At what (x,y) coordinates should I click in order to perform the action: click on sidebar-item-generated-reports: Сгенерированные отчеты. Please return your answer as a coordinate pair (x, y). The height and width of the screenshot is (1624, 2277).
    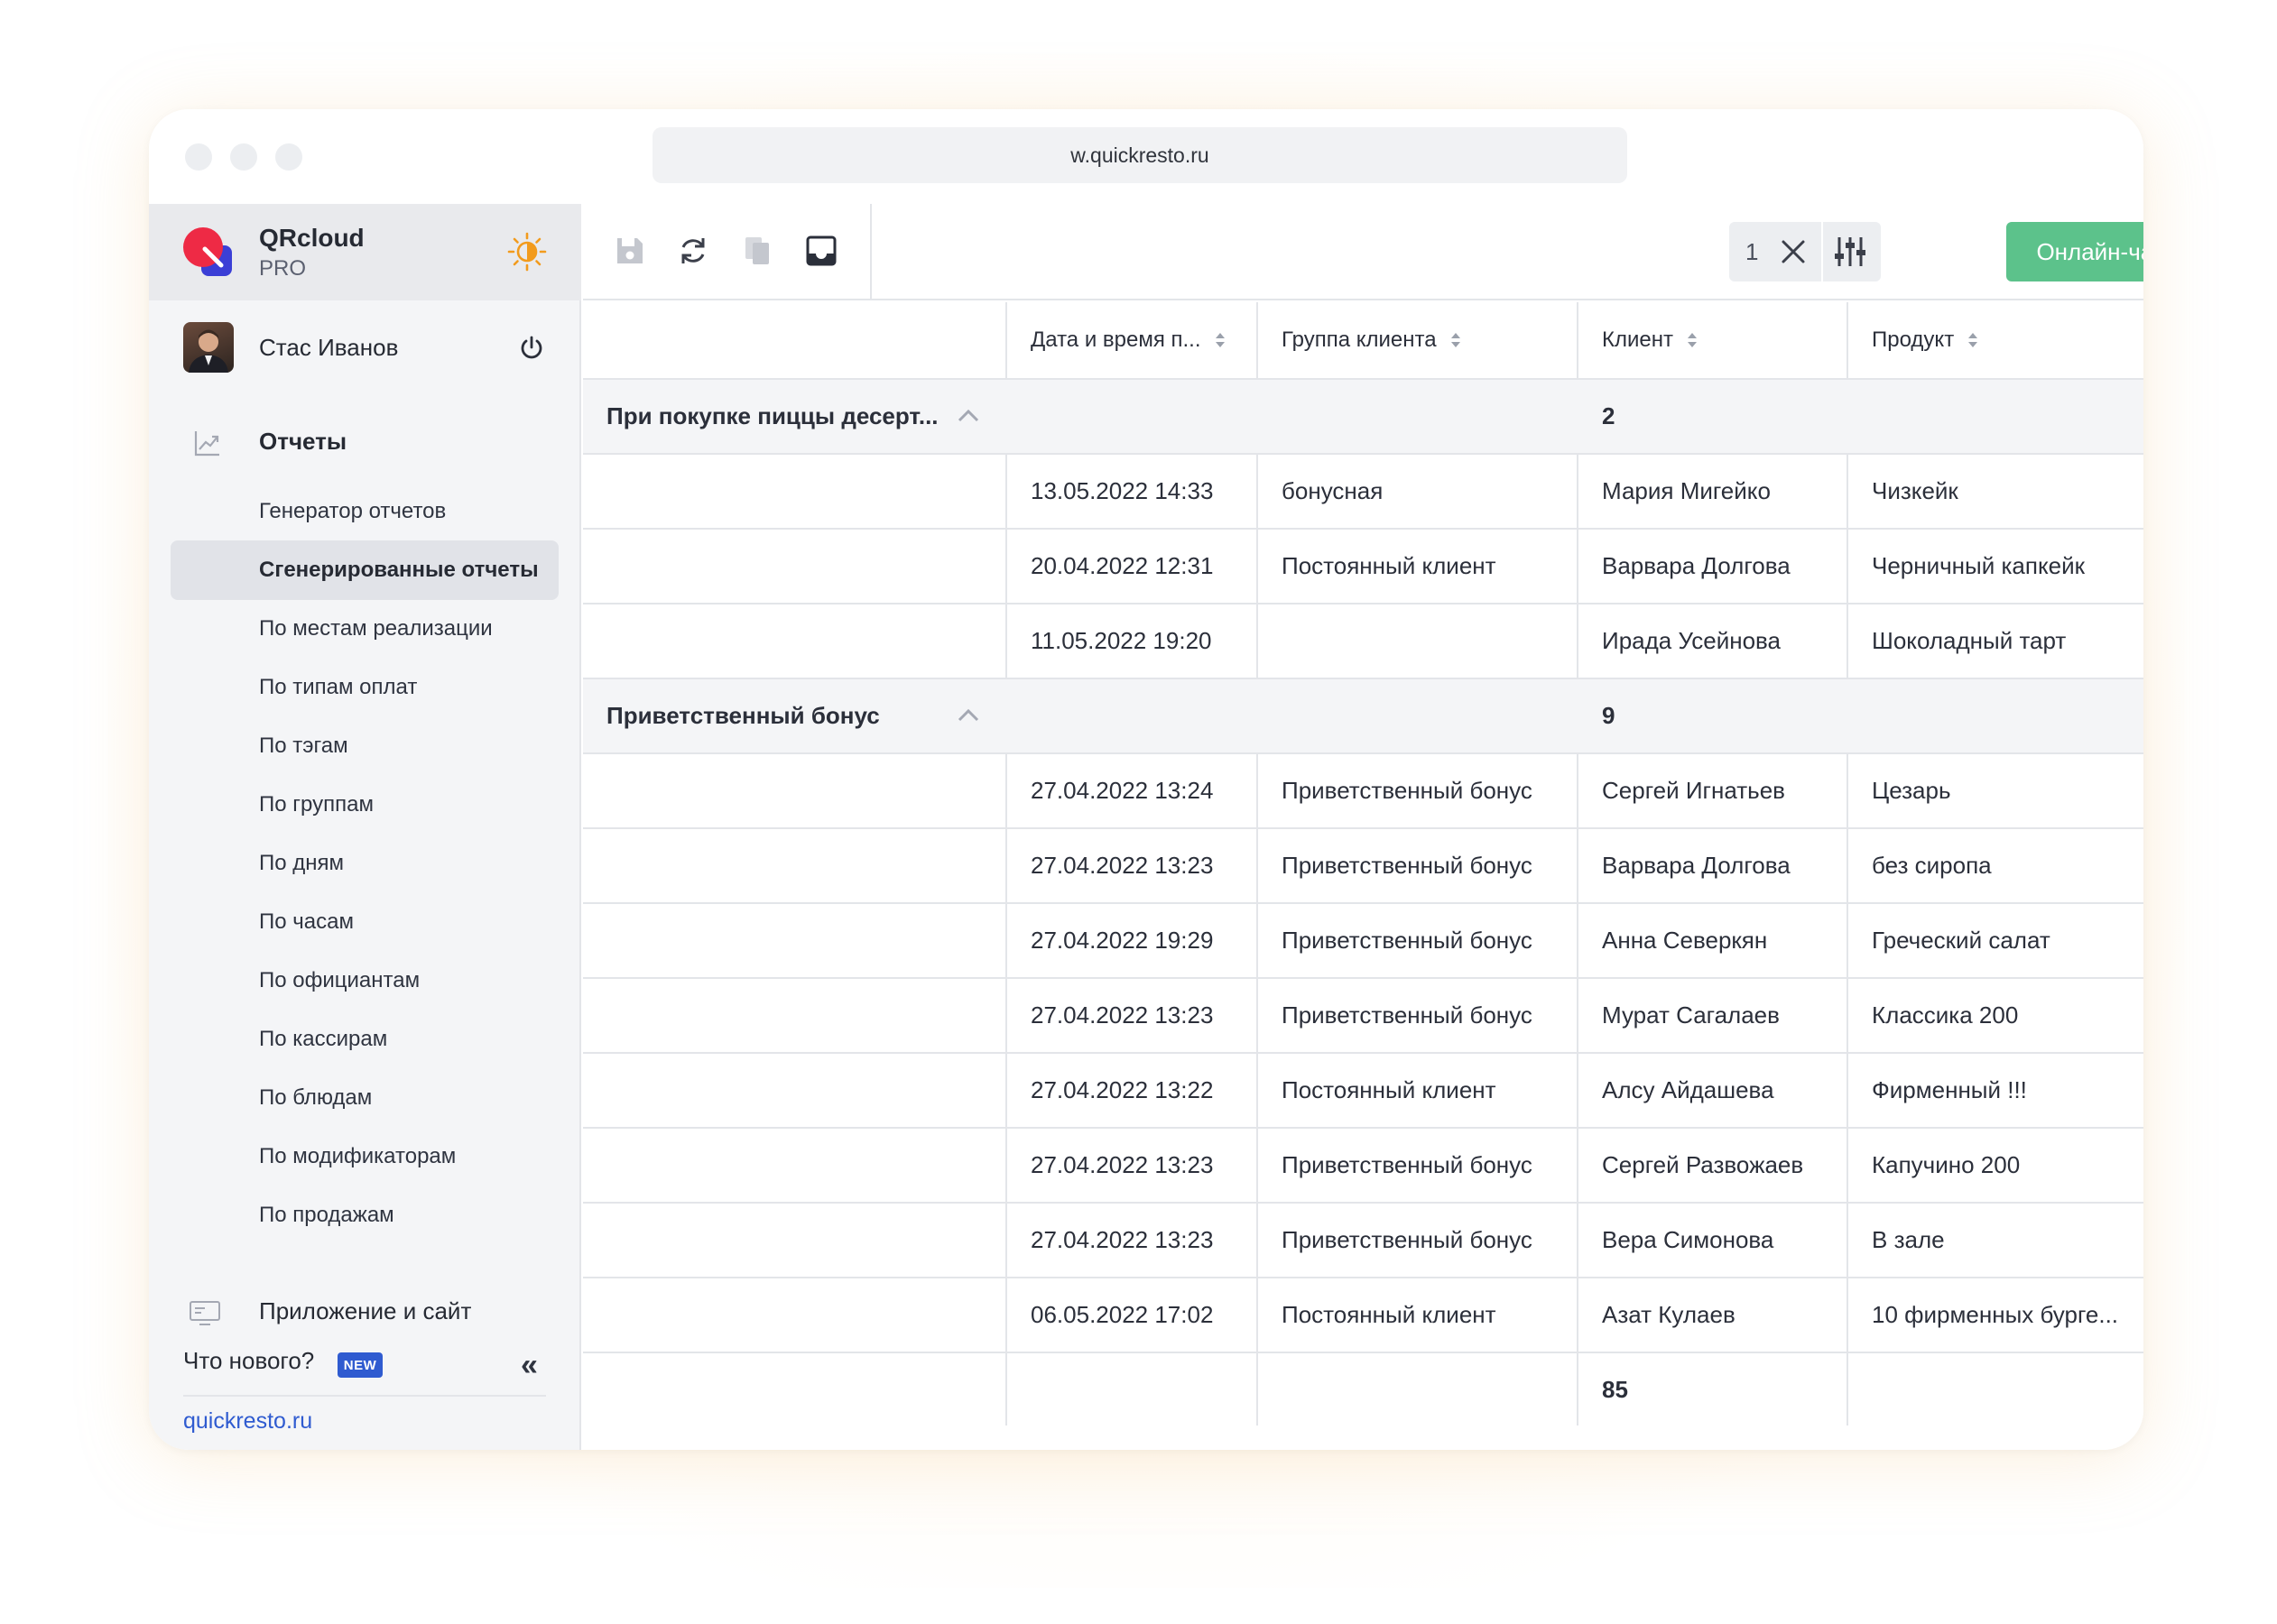
    Looking at the image, I should click on (399, 570).